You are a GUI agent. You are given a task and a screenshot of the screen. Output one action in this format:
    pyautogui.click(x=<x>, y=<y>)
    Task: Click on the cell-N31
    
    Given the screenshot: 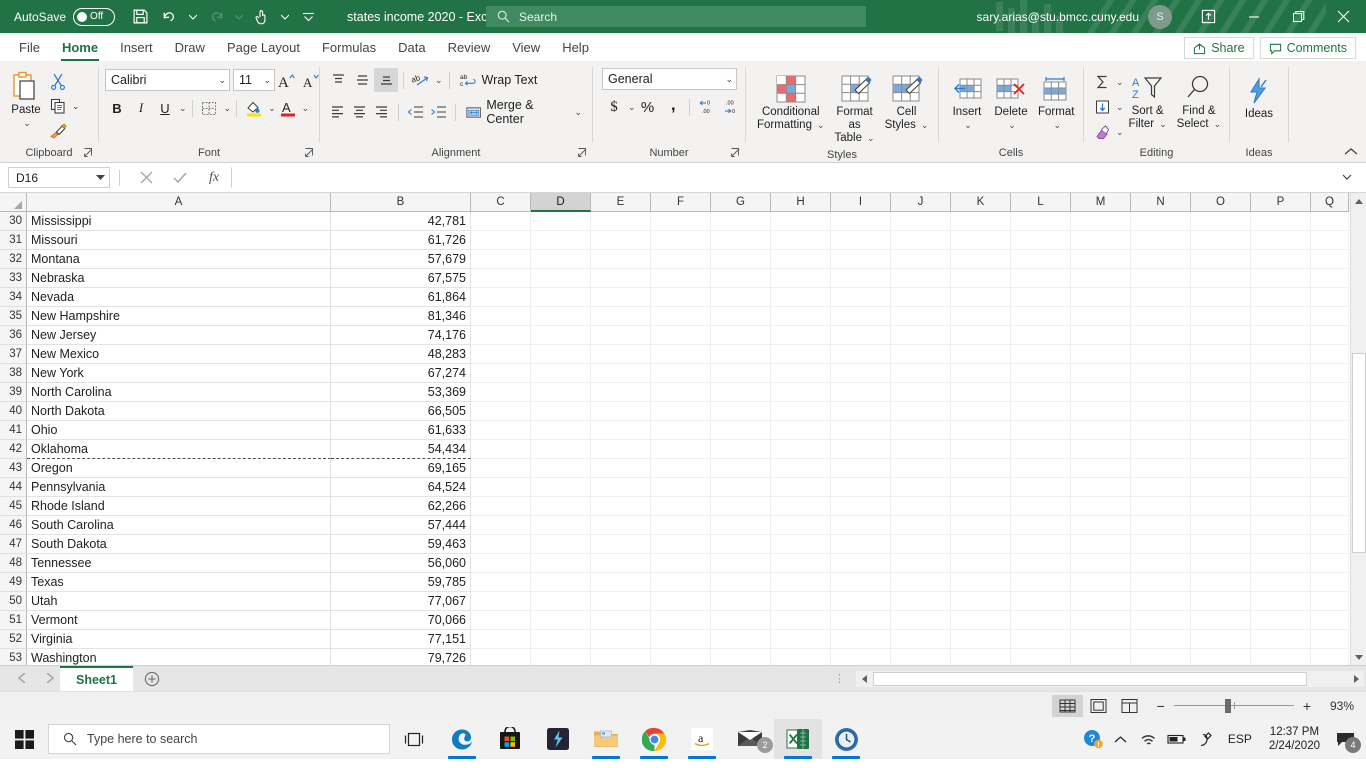 What is the action you would take?
    pyautogui.click(x=1161, y=240)
    